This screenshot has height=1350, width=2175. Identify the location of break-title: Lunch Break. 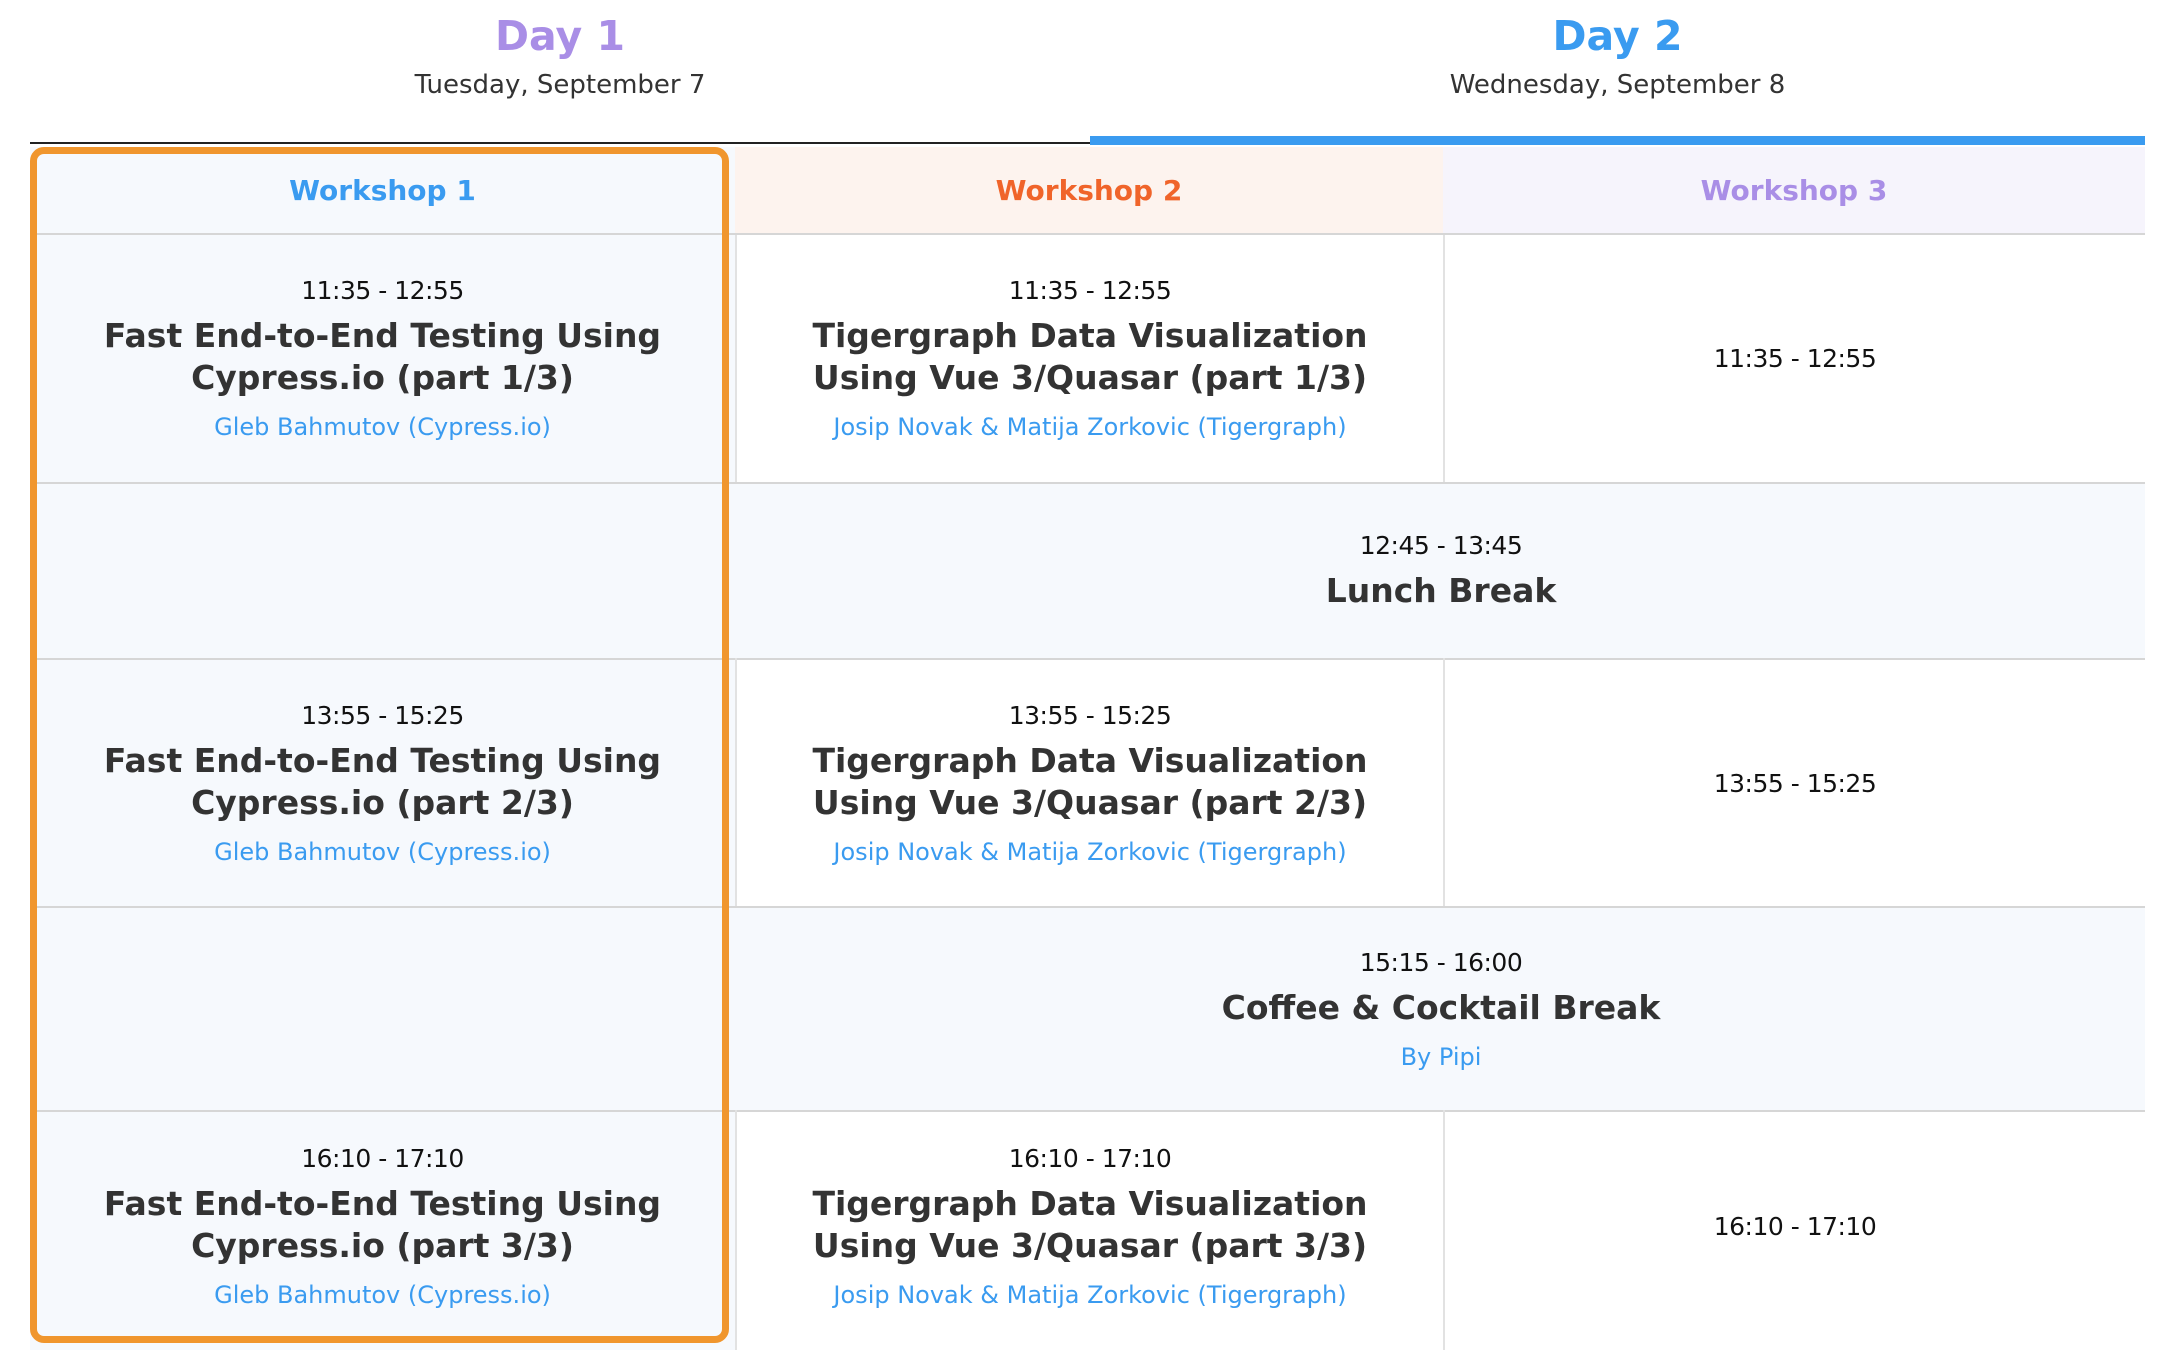
(1441, 590).